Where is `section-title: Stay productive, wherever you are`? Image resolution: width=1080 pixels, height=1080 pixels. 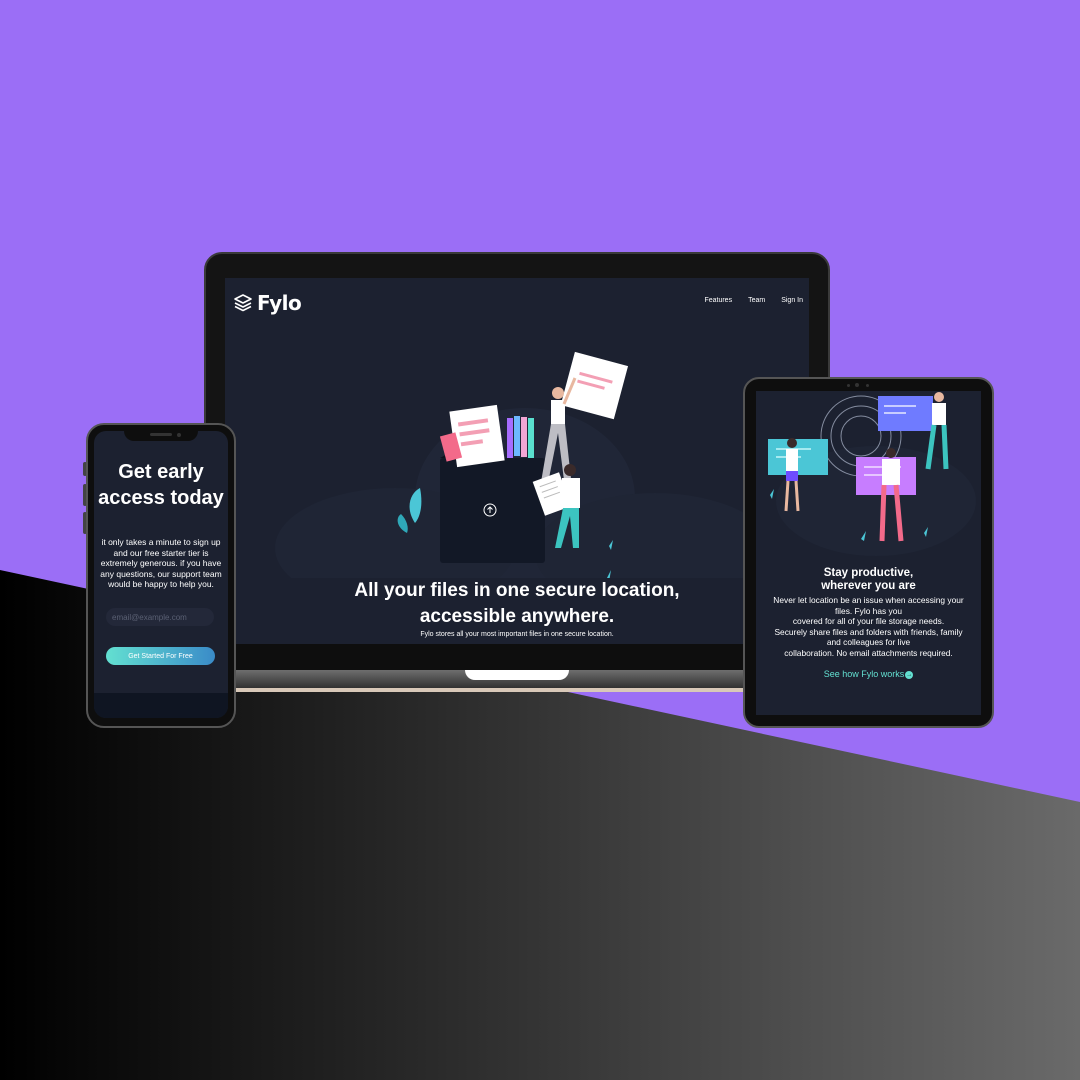
section-title: Stay productive, wherever you are is located at coordinates (868, 579).